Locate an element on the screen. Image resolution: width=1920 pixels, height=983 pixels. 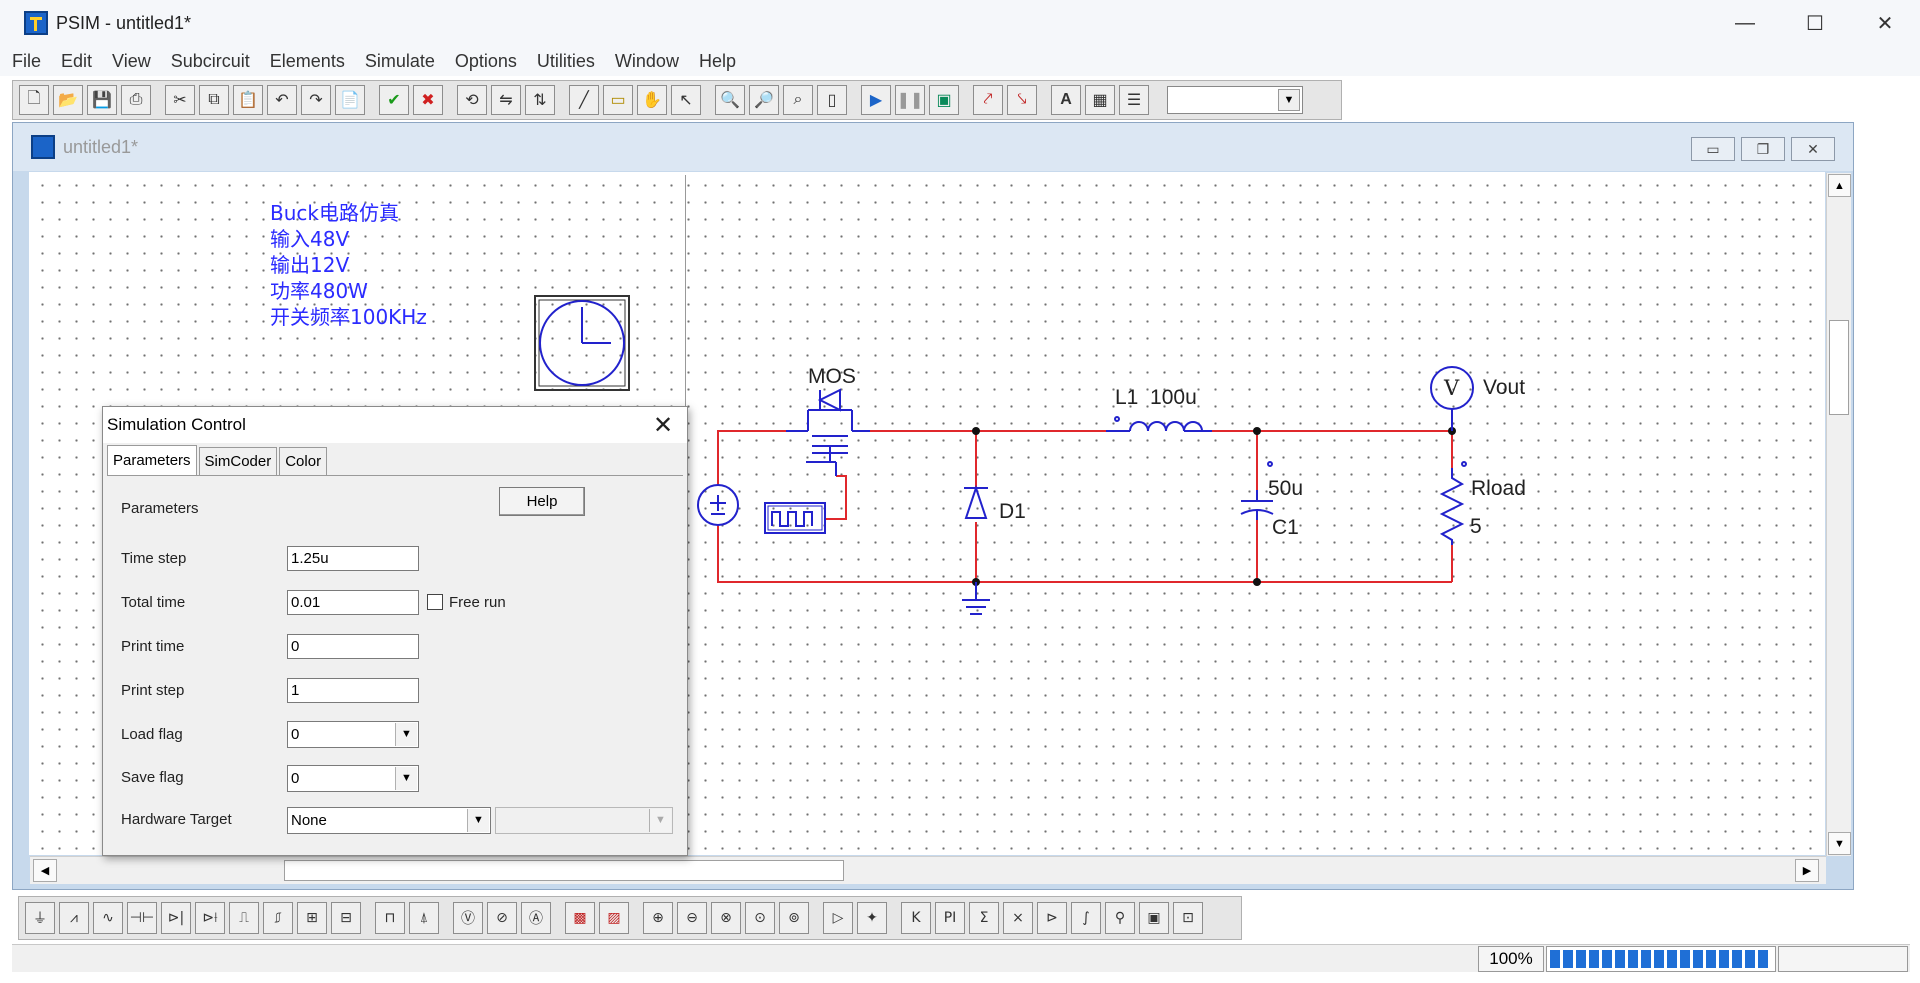
load-flag-select: 0 ▼ is located at coordinates (353, 734).